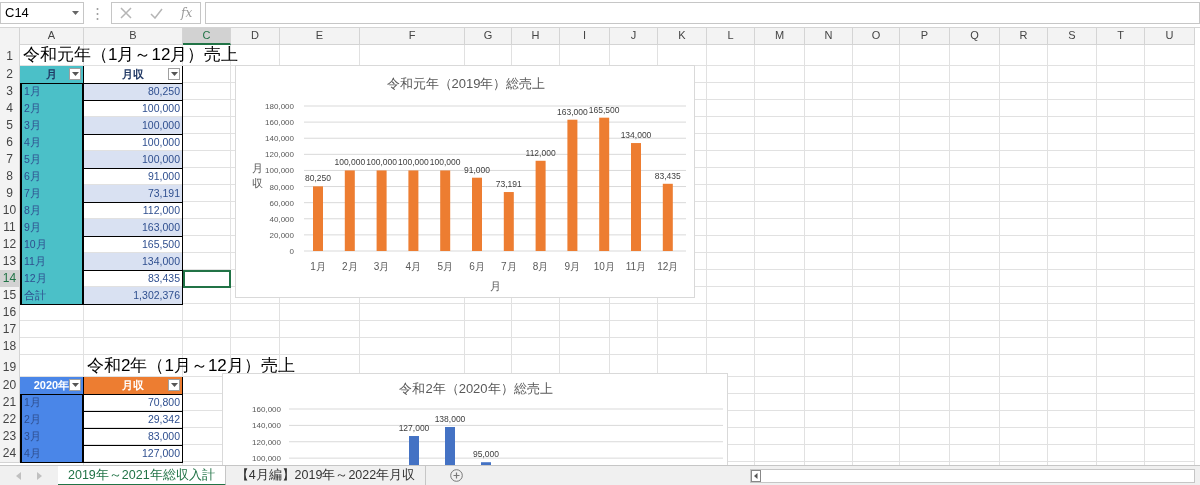 The image size is (1200, 485). Describe the element at coordinates (10, 437) in the screenshot. I see `row-header: 23` at that location.